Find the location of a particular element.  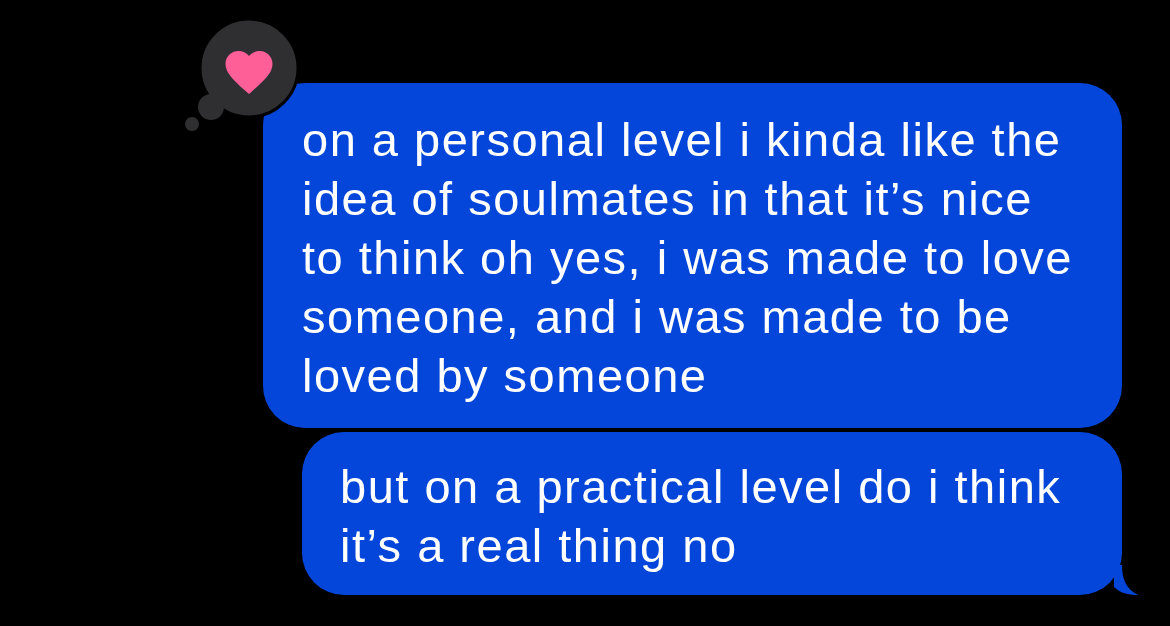

heart-reaction-icon is located at coordinates (242, 74).